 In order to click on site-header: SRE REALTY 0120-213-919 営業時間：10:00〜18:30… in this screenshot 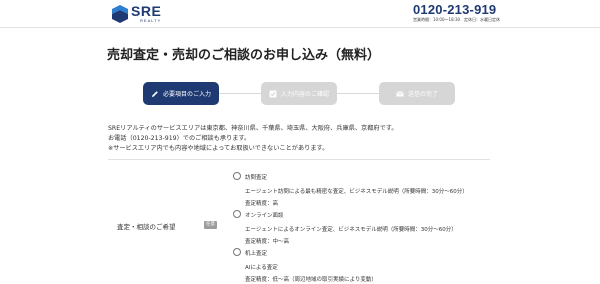, I will do `click(300, 14)`.